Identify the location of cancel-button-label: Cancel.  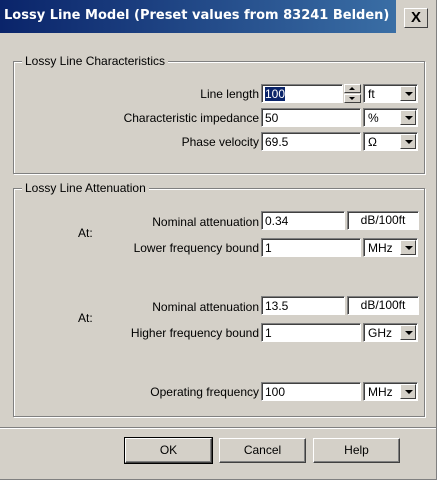
(262, 450).